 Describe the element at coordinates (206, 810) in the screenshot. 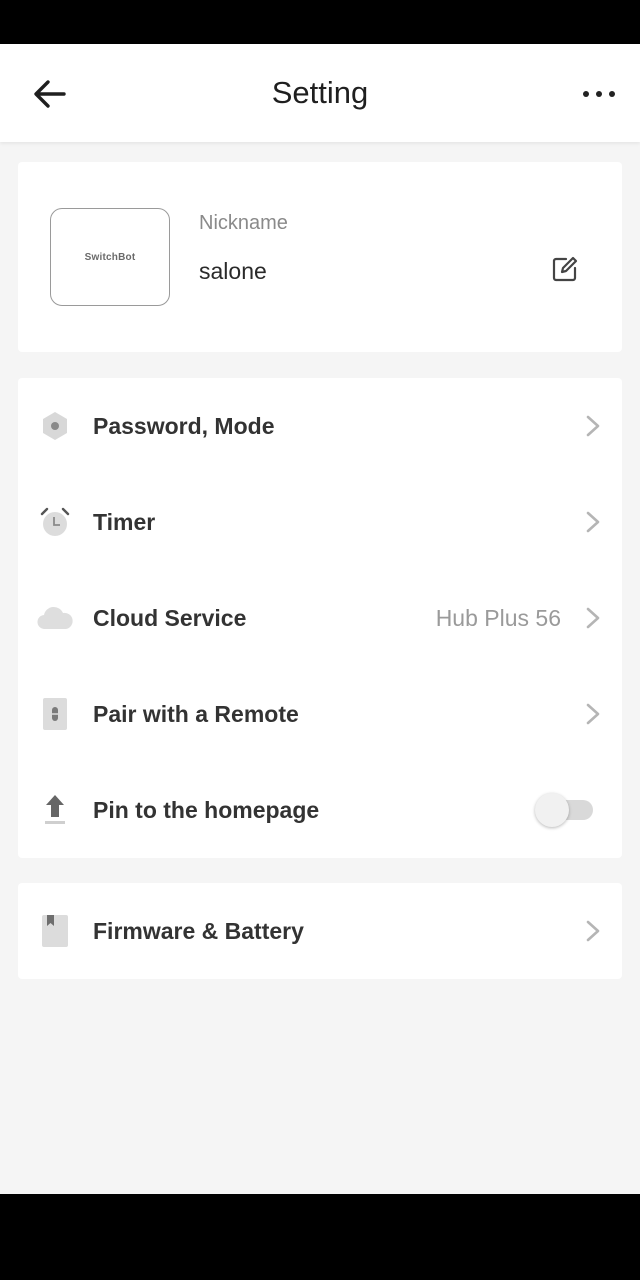

I see `menu-item-label: Pin to the homepage` at that location.